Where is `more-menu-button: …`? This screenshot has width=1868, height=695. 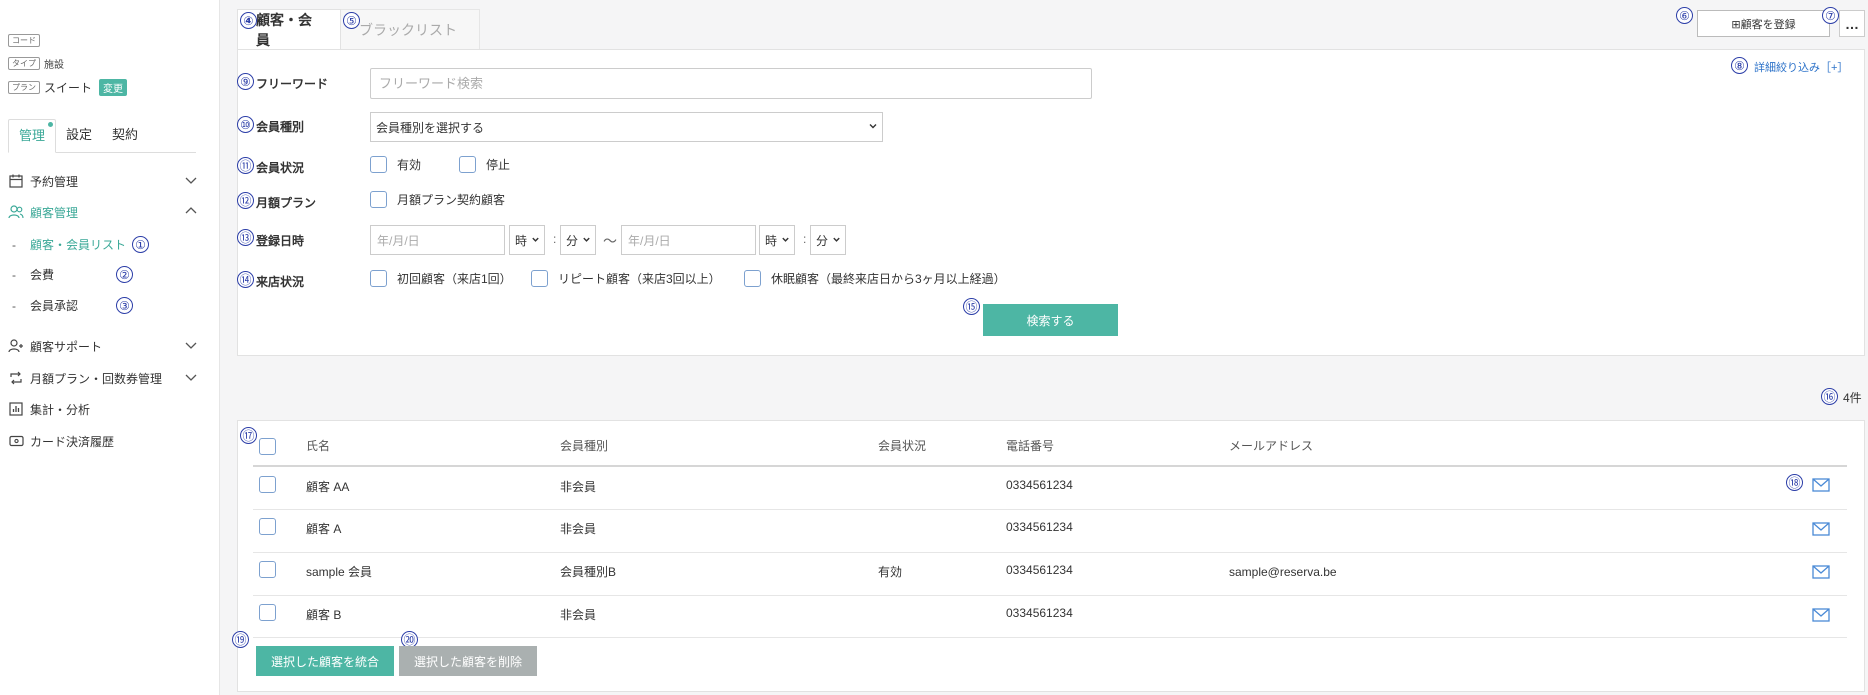 more-menu-button: … is located at coordinates (1852, 23).